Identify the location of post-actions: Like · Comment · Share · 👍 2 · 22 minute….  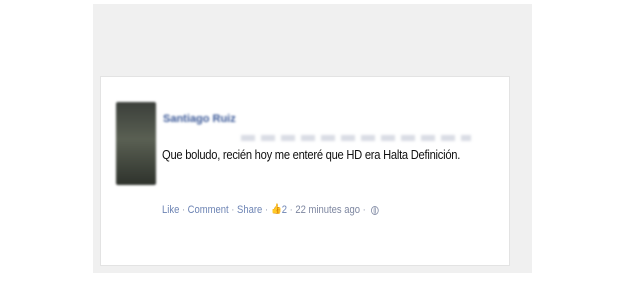
(270, 210).